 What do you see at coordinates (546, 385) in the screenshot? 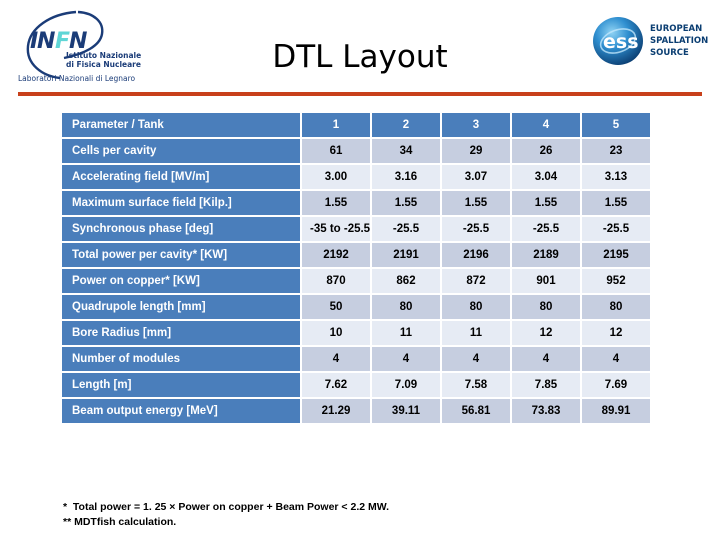
I see `table-cell: 7.85` at bounding box center [546, 385].